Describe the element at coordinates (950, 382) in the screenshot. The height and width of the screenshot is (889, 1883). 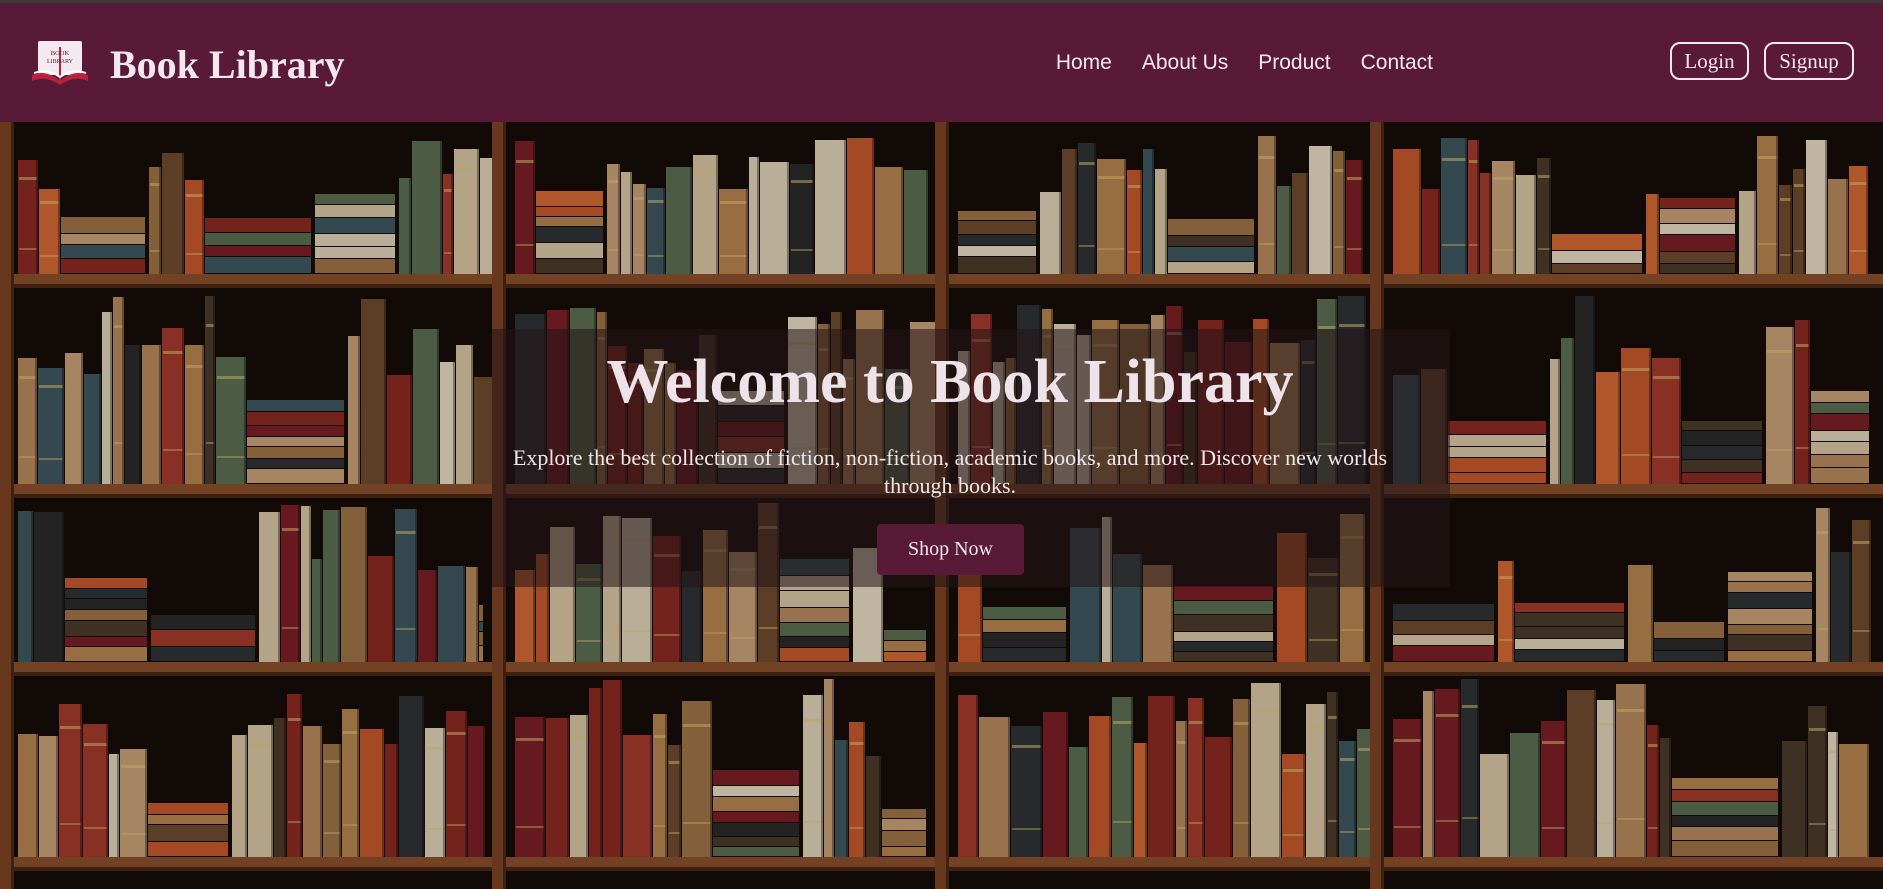
I see `hero-title: Welcome to Book Library` at that location.